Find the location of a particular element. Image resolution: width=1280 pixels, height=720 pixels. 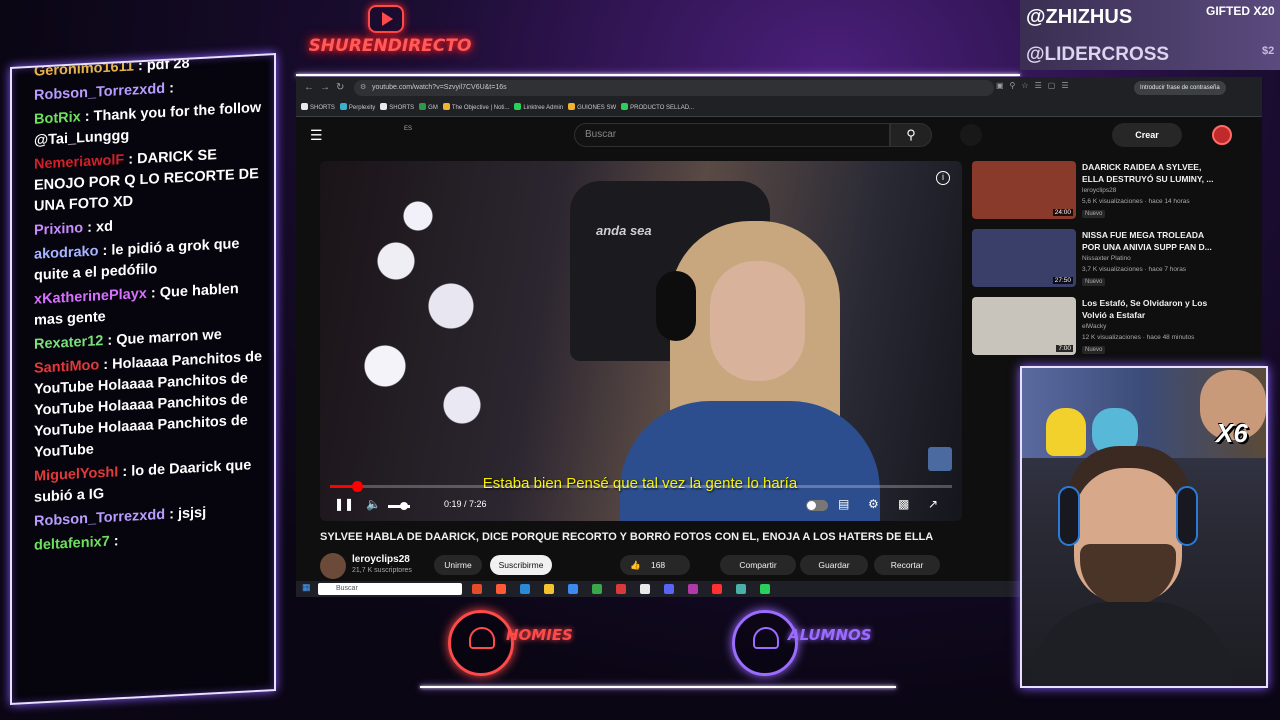

autoplay-toggle is located at coordinates (817, 505).